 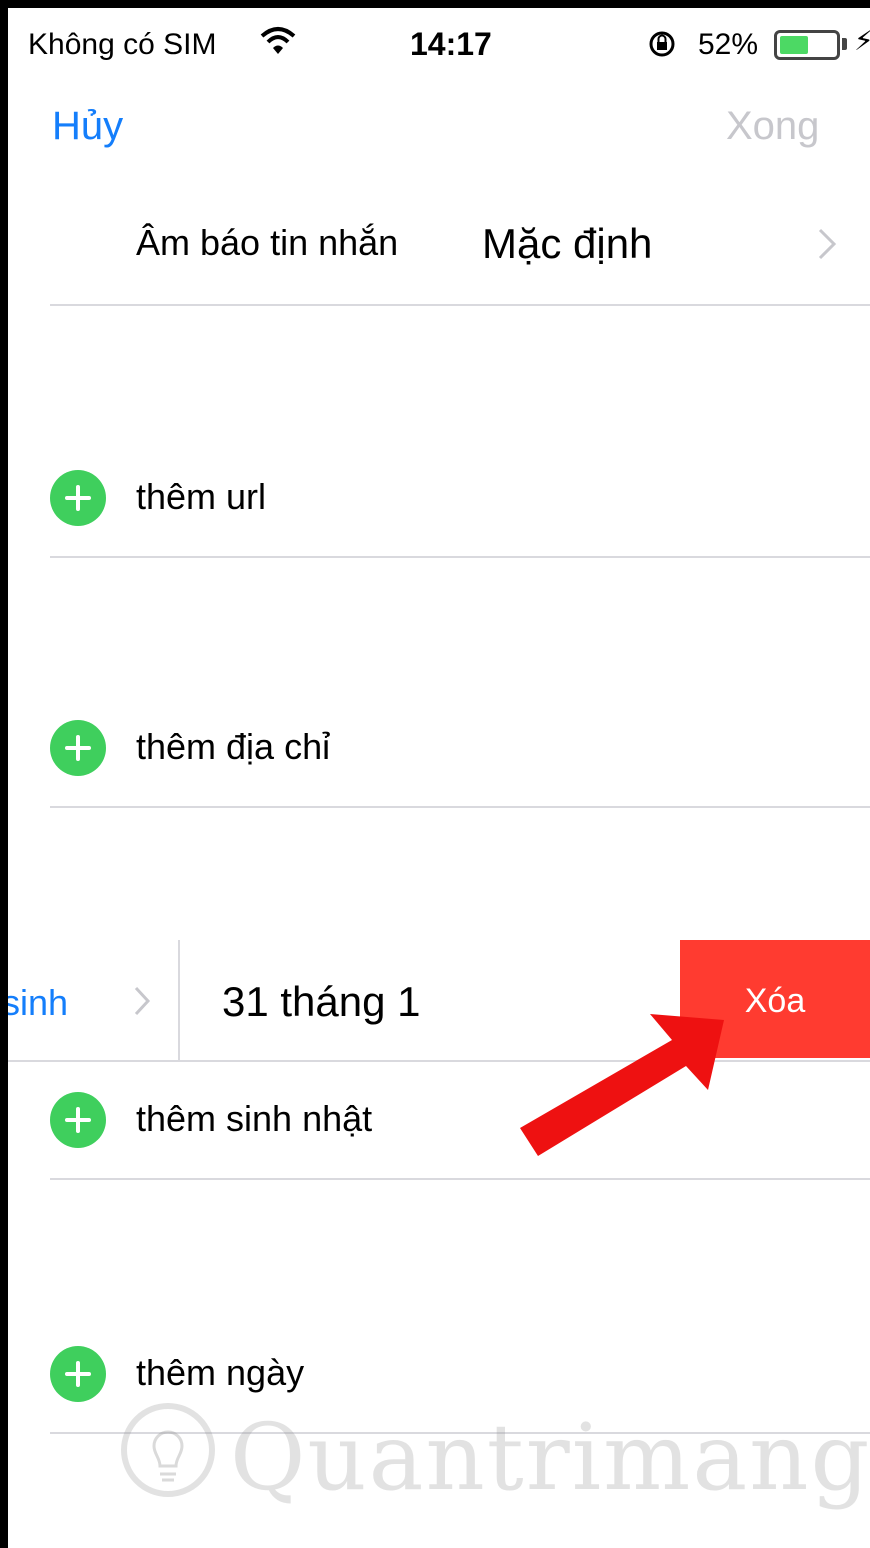 What do you see at coordinates (567, 243) in the screenshot?
I see `ringtone-value: Mặc định` at bounding box center [567, 243].